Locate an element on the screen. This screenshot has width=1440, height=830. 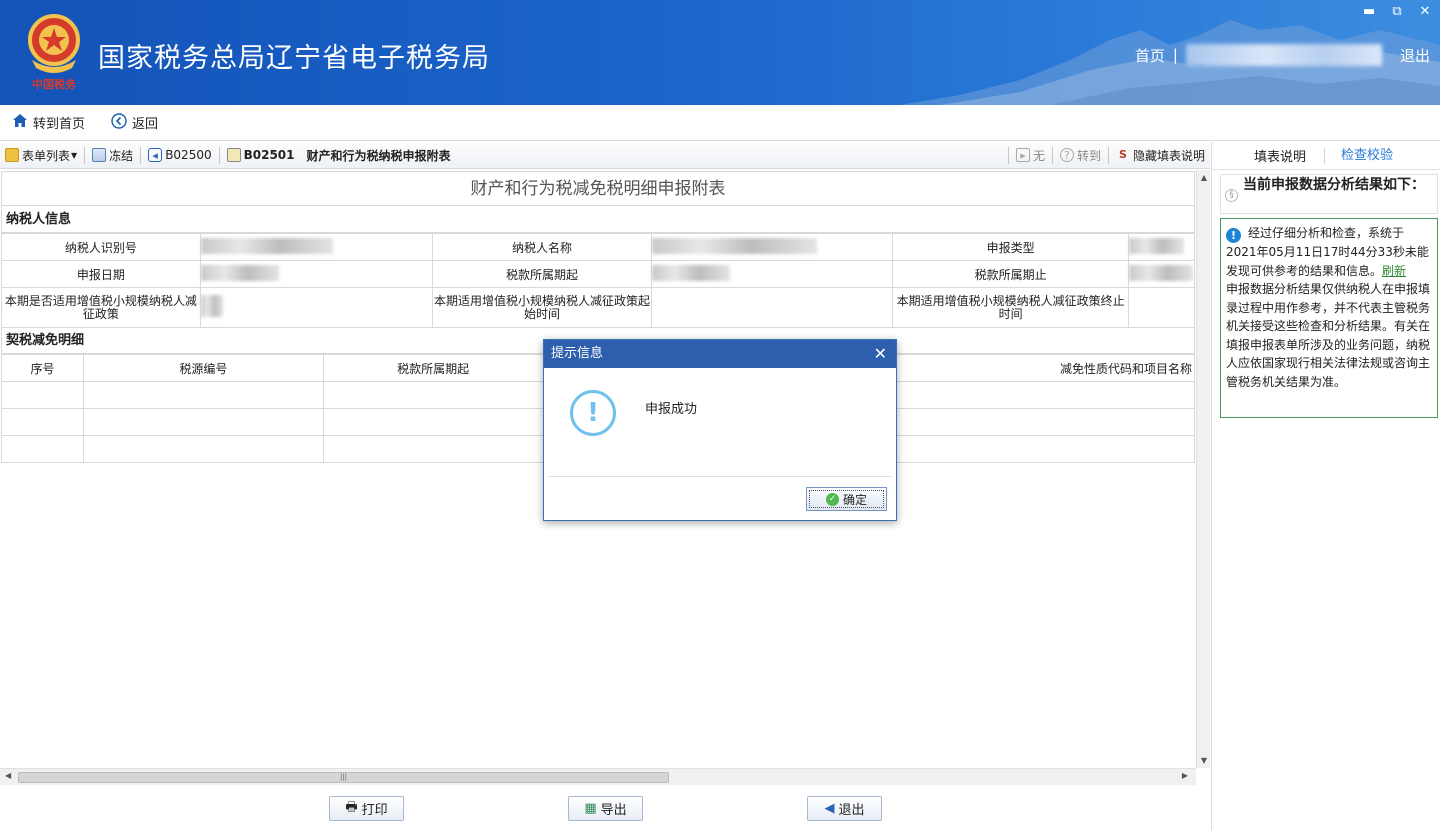
policy-end-value is located at coordinates (1161, 307).